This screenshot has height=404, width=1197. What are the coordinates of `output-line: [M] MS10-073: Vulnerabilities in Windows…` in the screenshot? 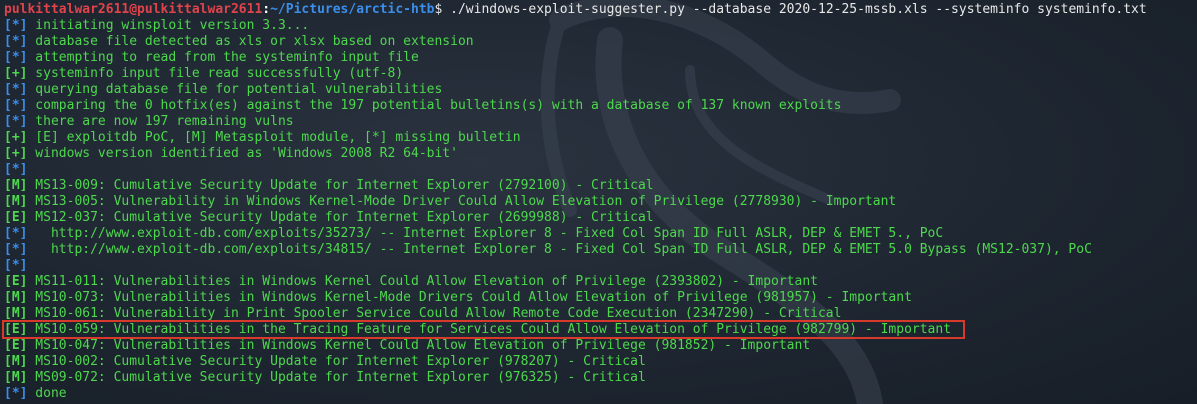 It's located at (600, 298).